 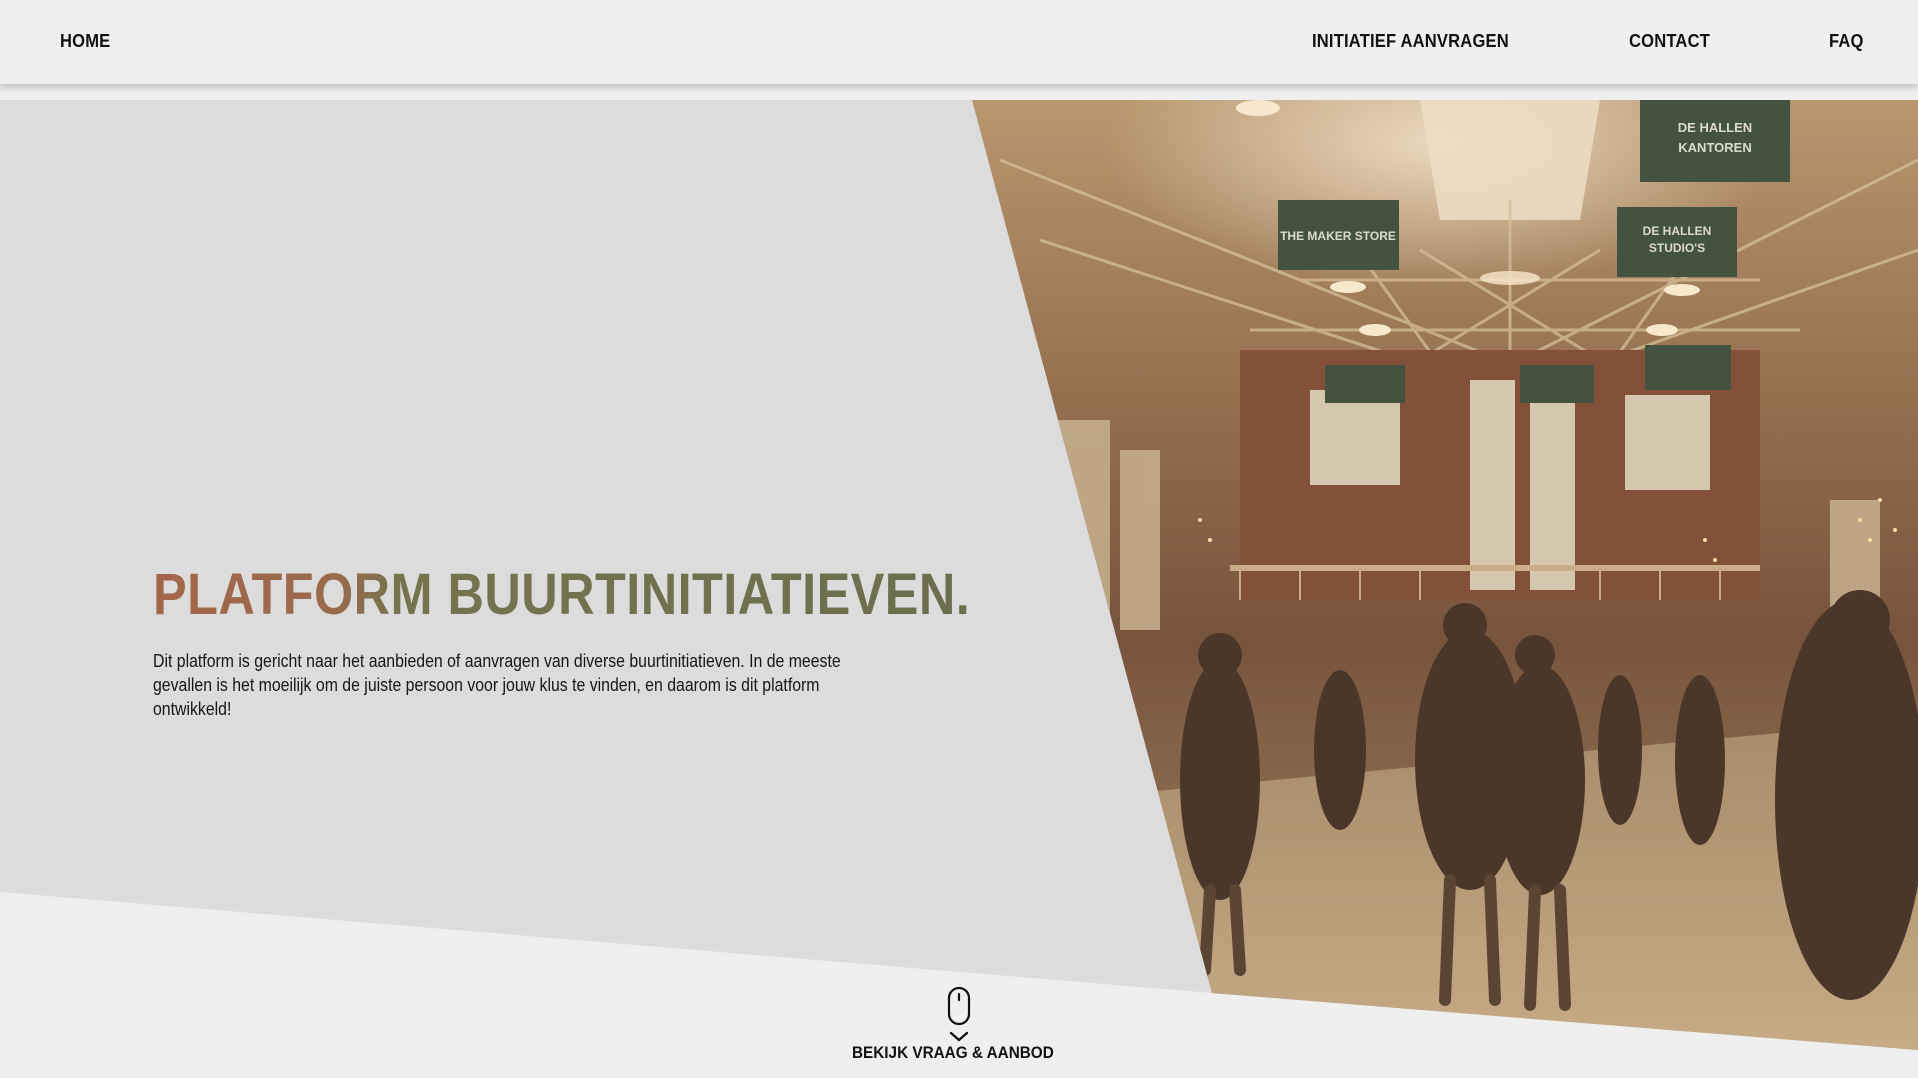 I want to click on mouse-icon, so click(x=959, y=1006).